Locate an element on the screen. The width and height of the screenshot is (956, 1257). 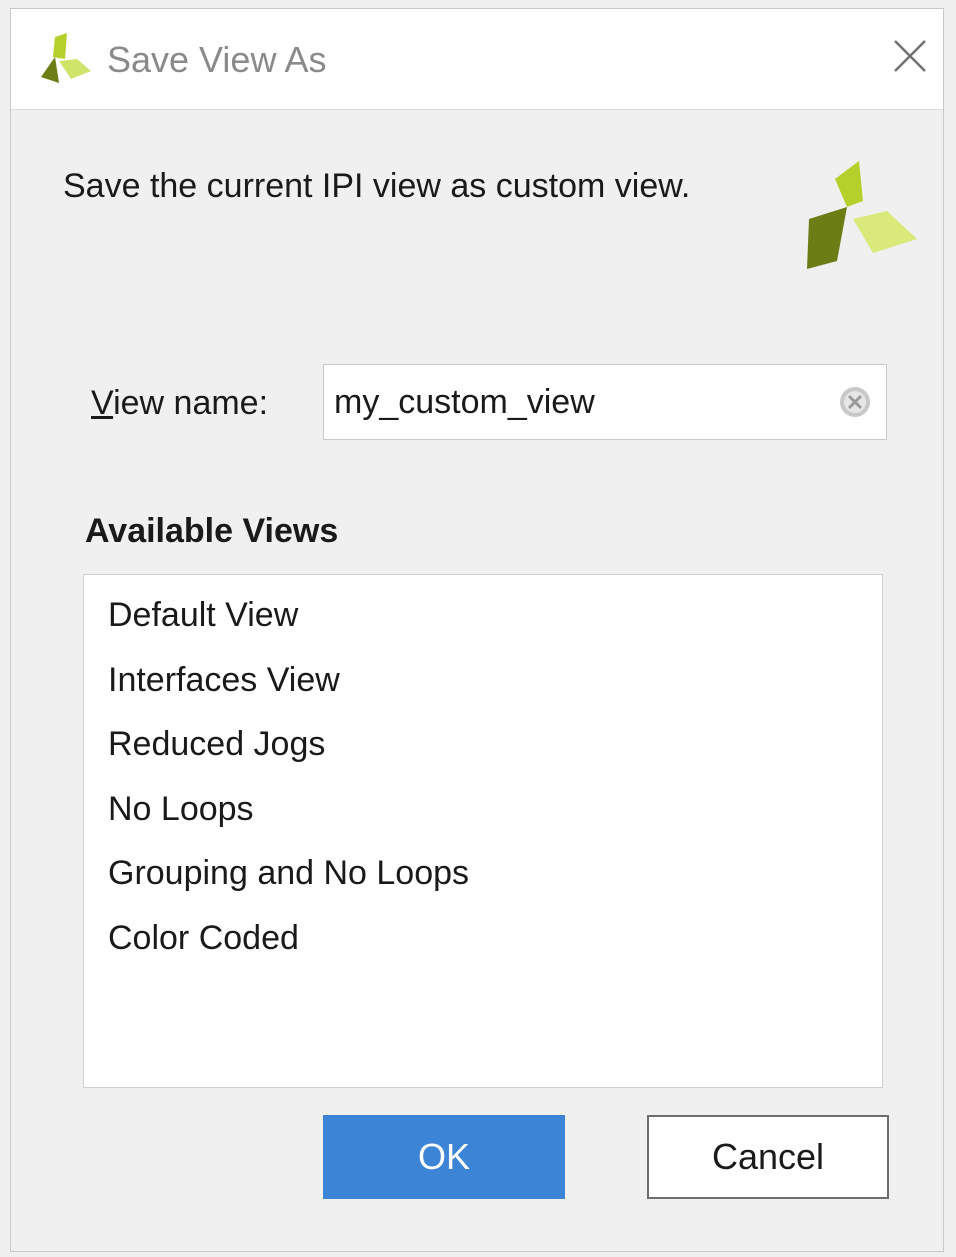
available-views-title: Available Views is located at coordinates (212, 531).